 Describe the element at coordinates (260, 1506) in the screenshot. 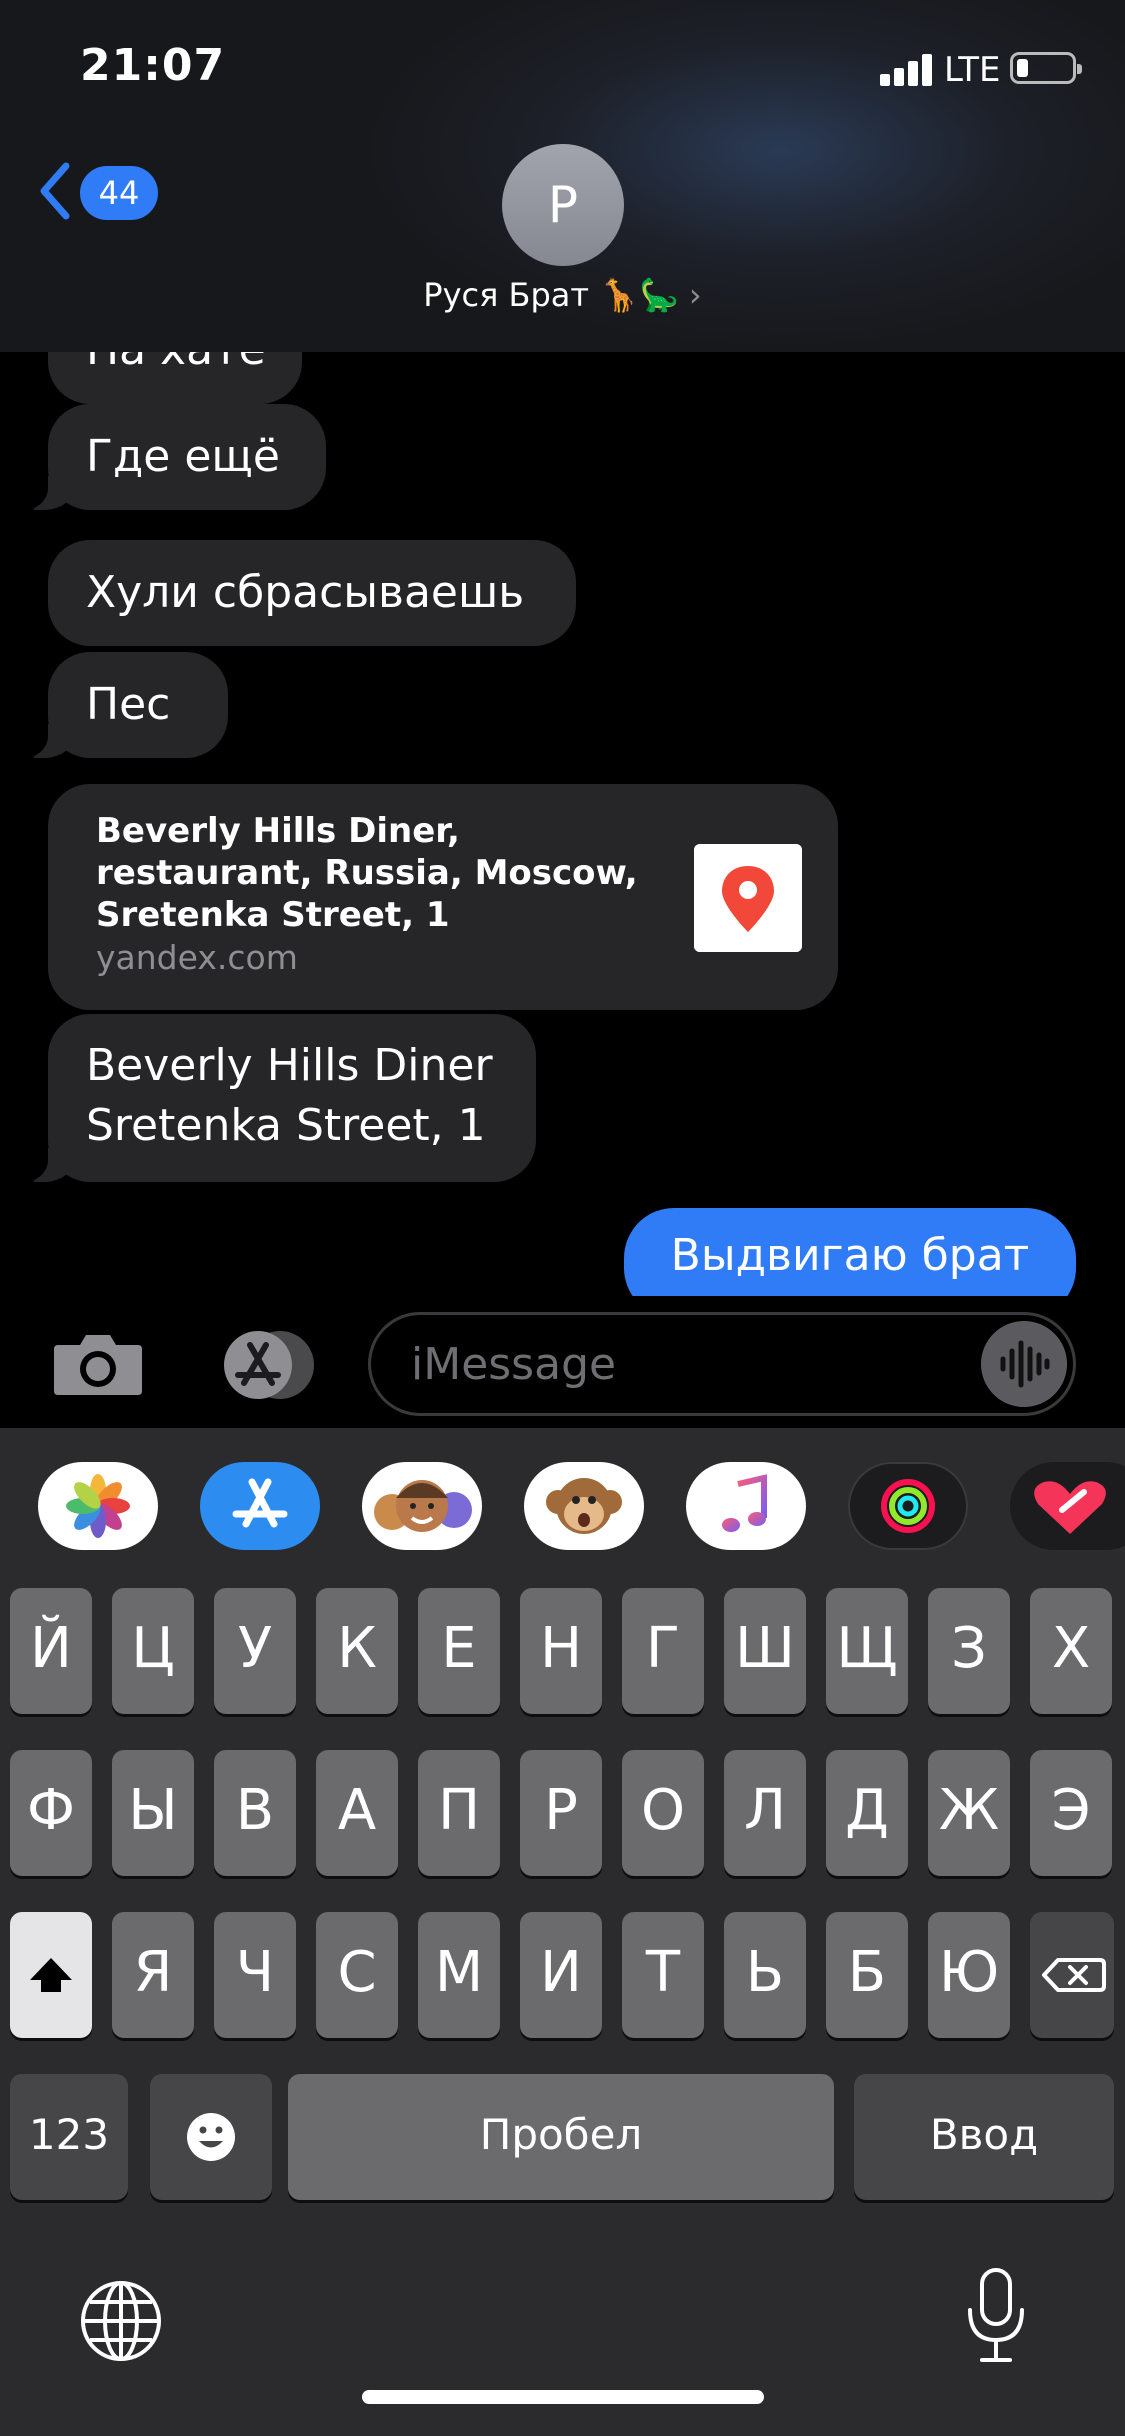

I see `app-appstore` at that location.